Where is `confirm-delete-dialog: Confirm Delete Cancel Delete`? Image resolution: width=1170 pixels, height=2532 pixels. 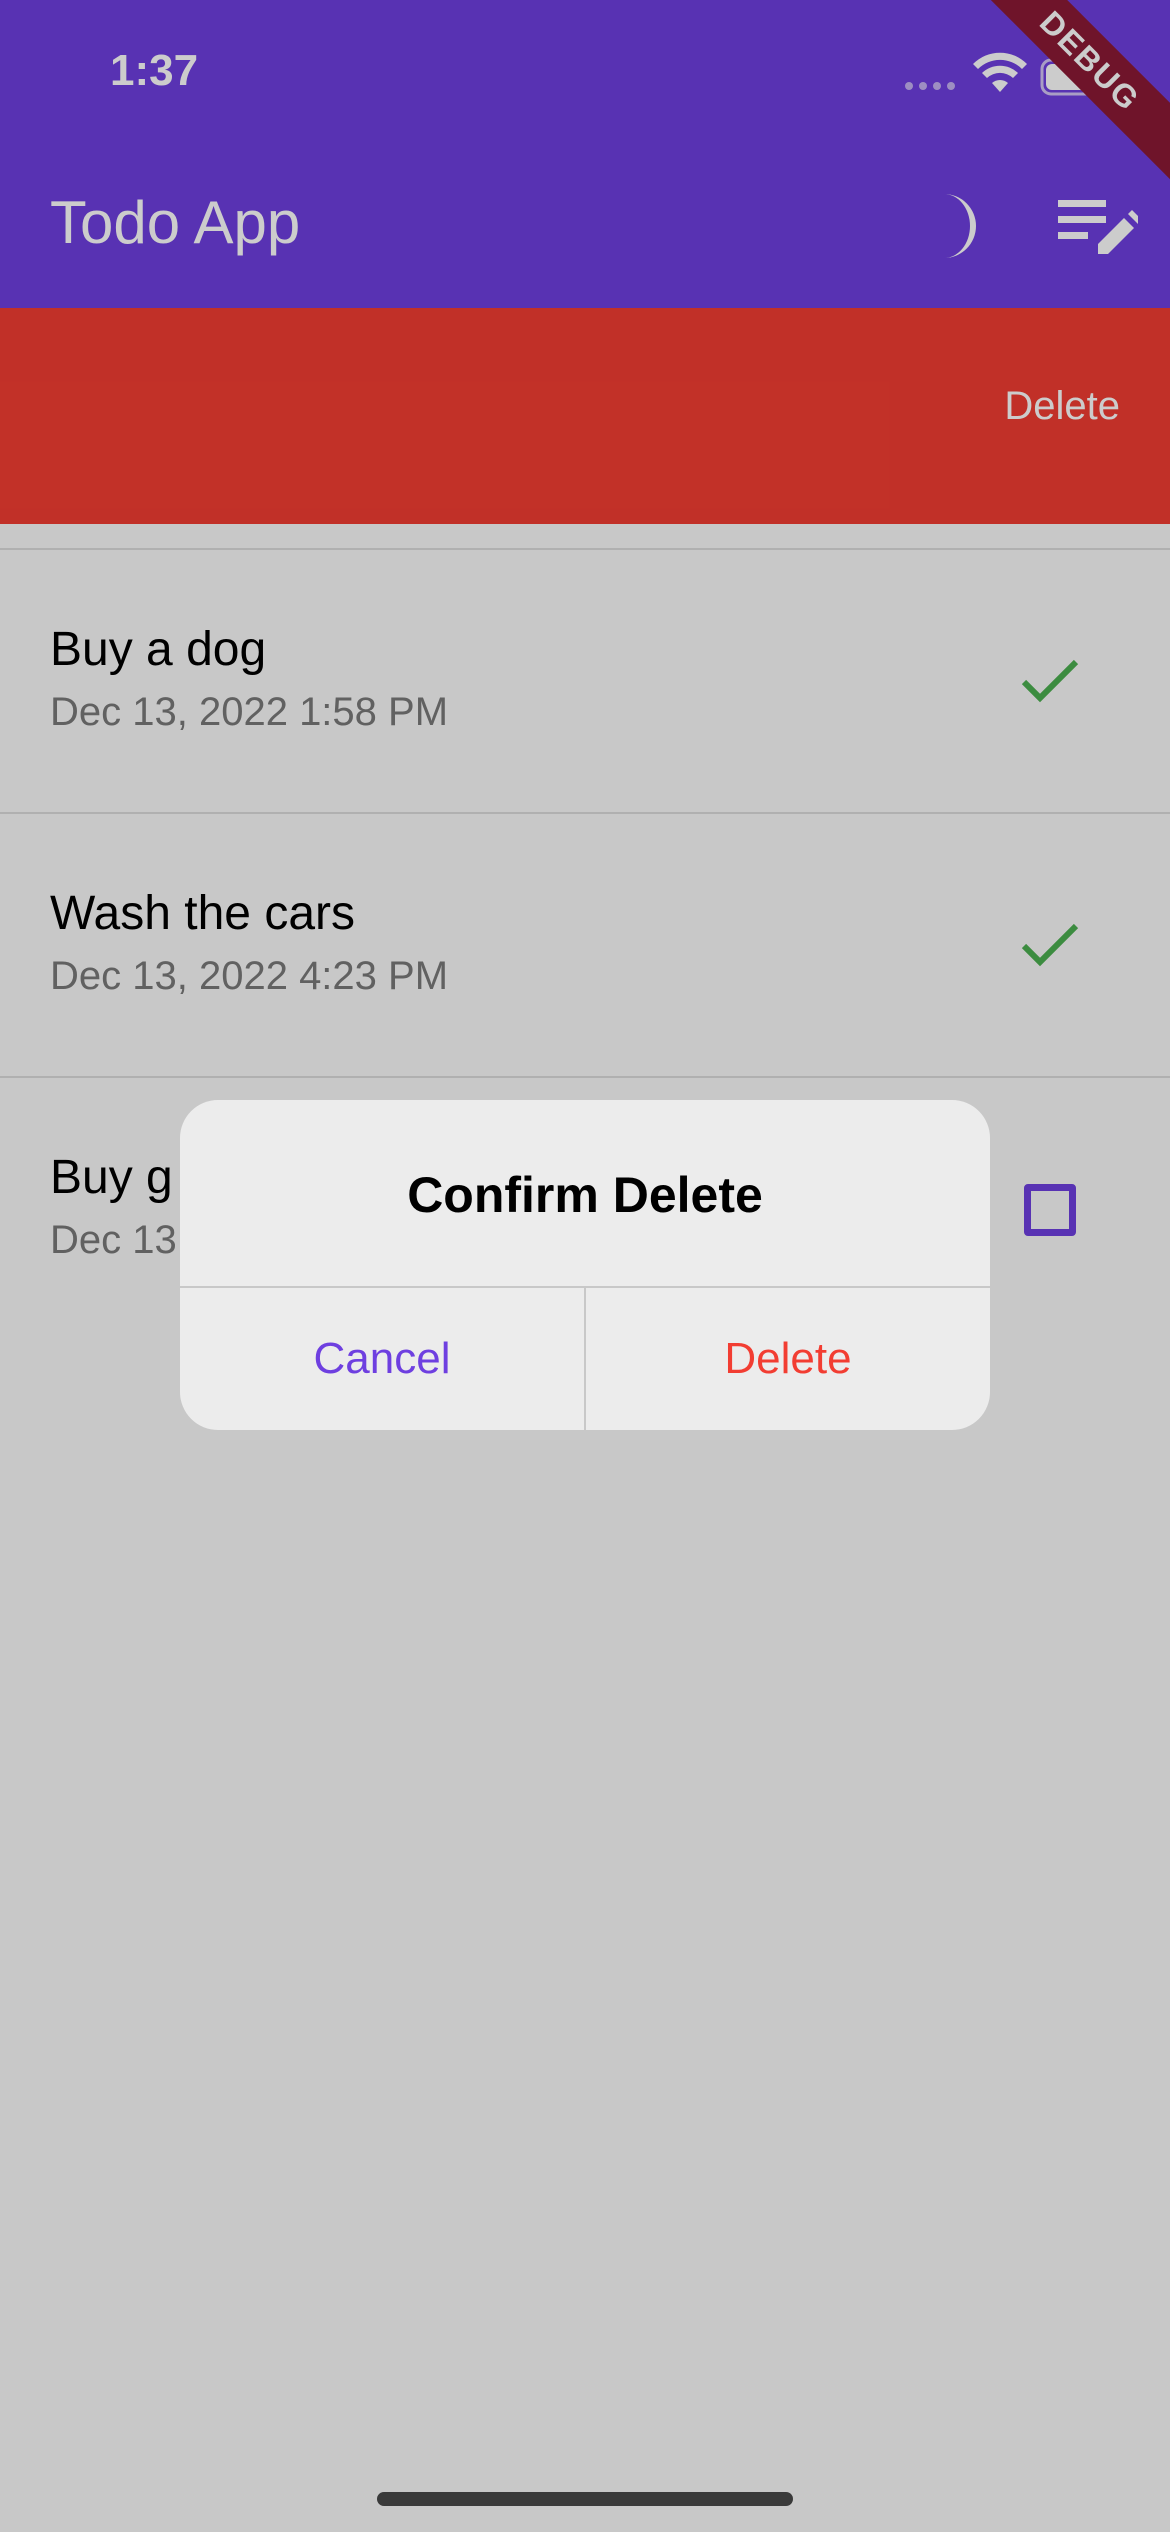 confirm-delete-dialog: Confirm Delete Cancel Delete is located at coordinates (585, 1265).